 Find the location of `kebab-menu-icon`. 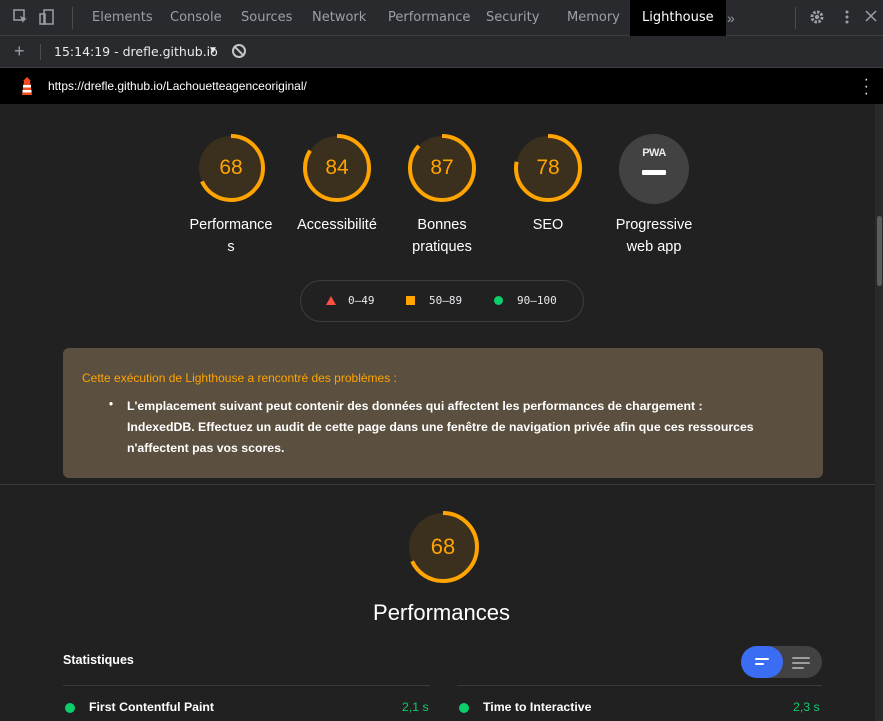

kebab-menu-icon is located at coordinates (847, 18).